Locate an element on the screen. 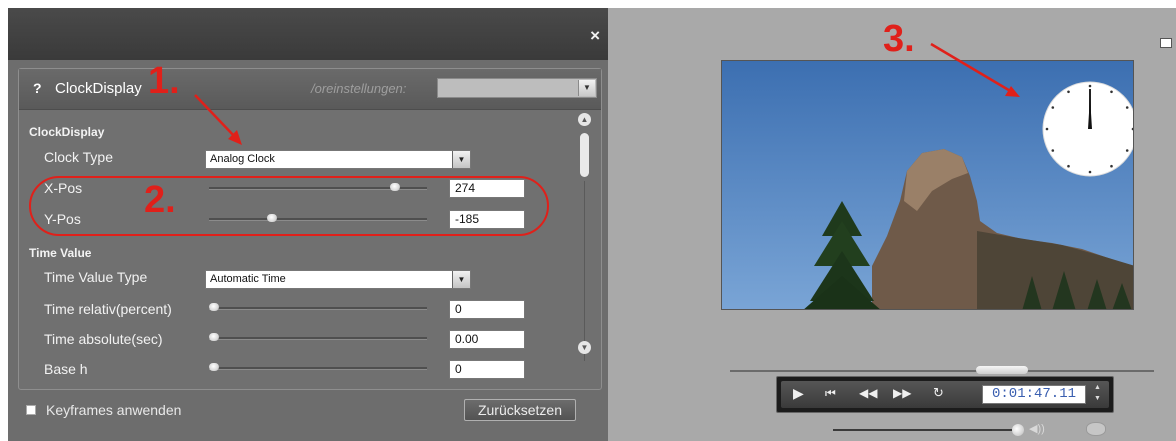 This screenshot has width=1176, height=441. seek-track is located at coordinates (942, 371).